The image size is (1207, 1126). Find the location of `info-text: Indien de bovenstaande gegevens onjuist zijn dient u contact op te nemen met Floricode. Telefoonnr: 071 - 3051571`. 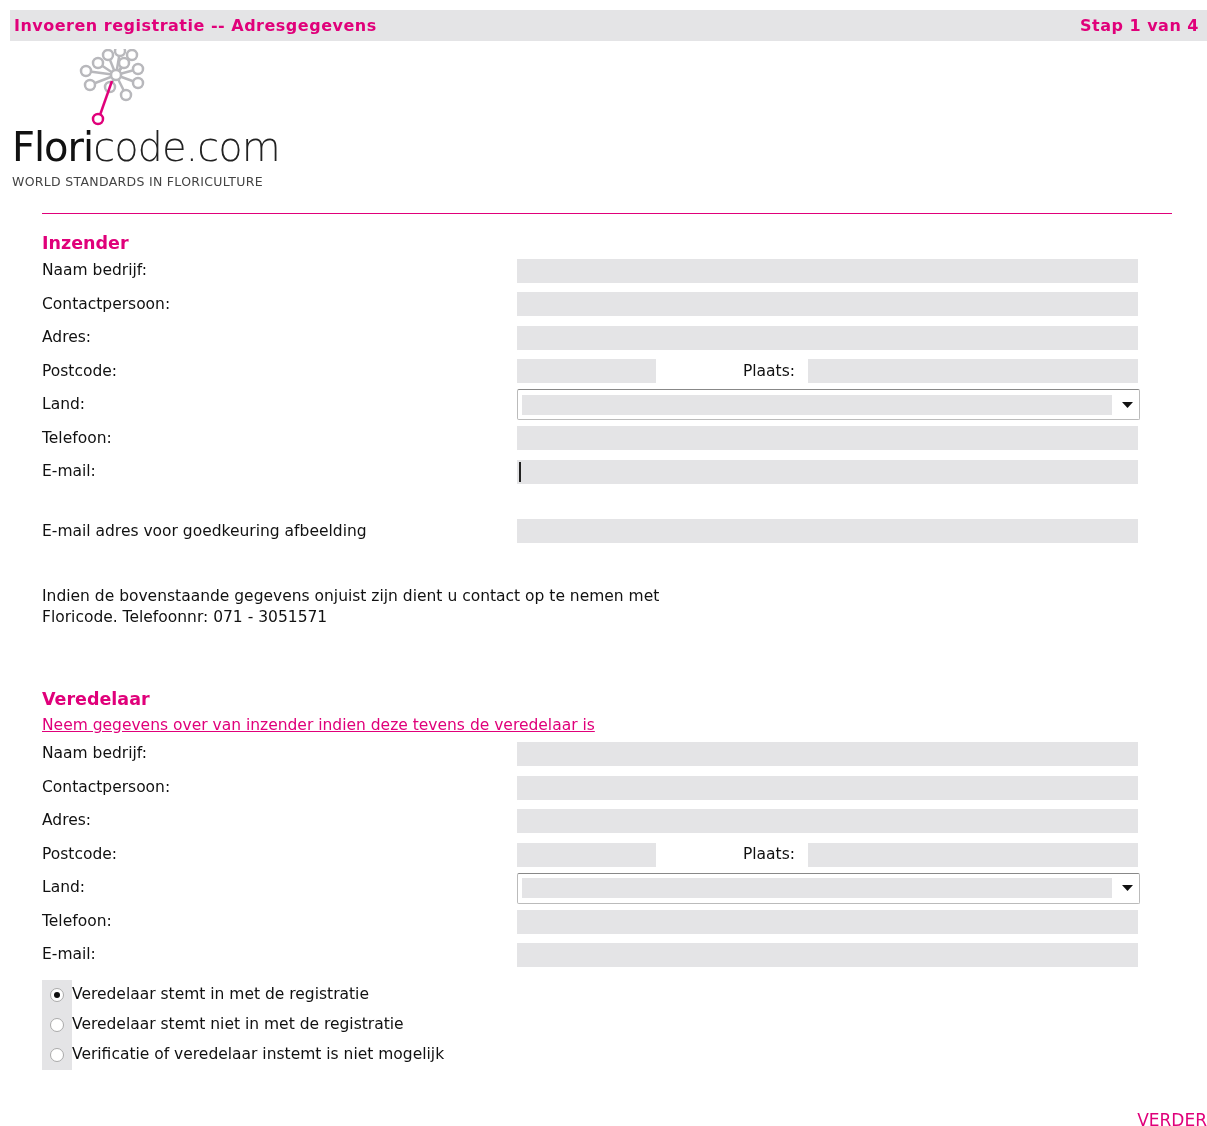

info-text: Indien de bovenstaande gegevens onjuist zijn dient u contact op te nemen met Floricode. Telefoonnr: 071 - 3051571 is located at coordinates (351, 607).